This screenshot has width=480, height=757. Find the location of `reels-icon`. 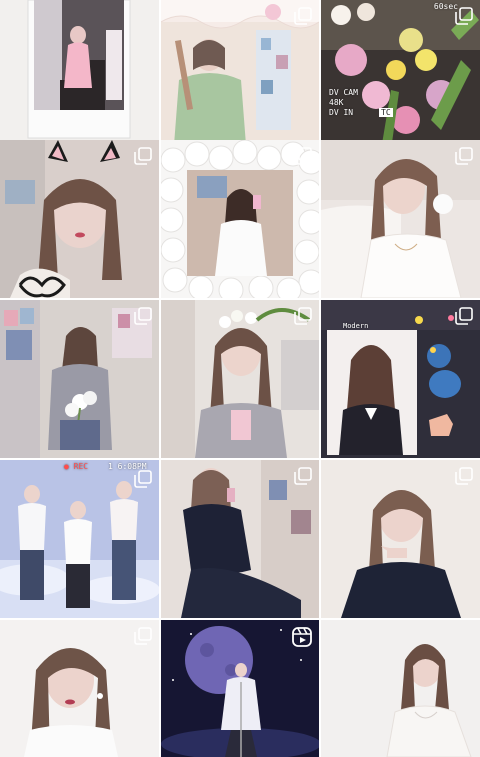

reels-icon is located at coordinates (302, 637).